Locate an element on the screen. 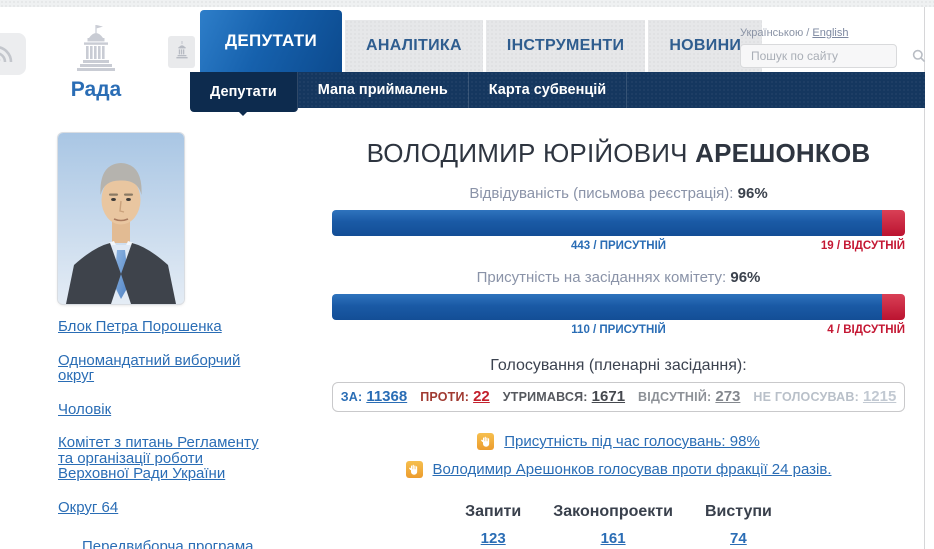 The width and height of the screenshot is (934, 549). attendance-absent-count: 19 / ВІДСУТНІЙ is located at coordinates (862, 246).